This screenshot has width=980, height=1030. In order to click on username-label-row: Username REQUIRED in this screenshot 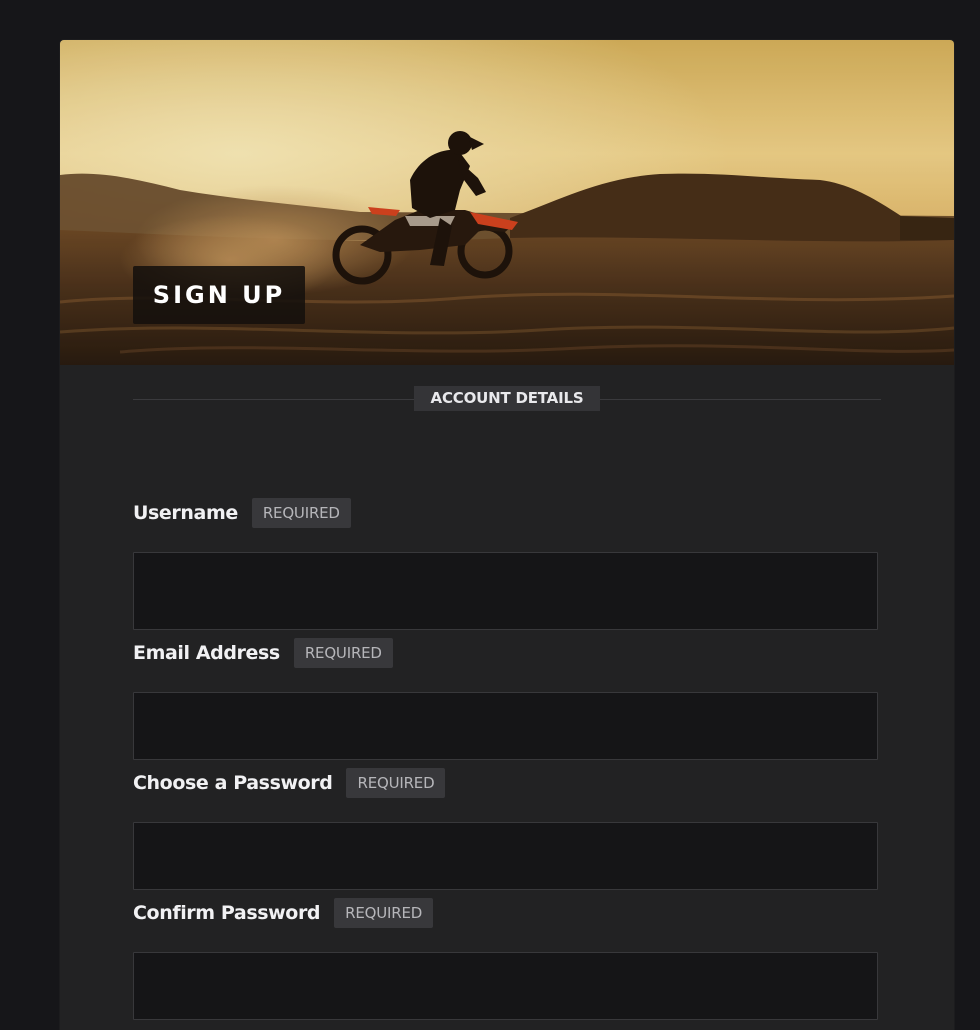, I will do `click(242, 513)`.